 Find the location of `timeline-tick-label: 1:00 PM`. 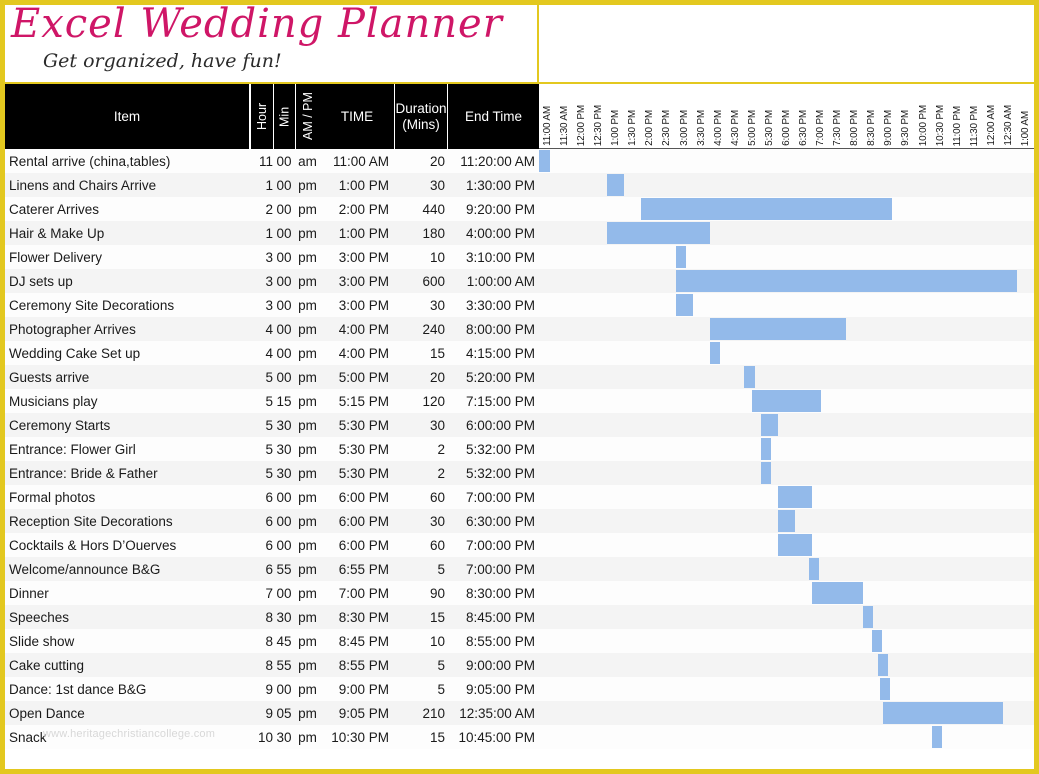

timeline-tick-label: 1:00 PM is located at coordinates (616, 128).